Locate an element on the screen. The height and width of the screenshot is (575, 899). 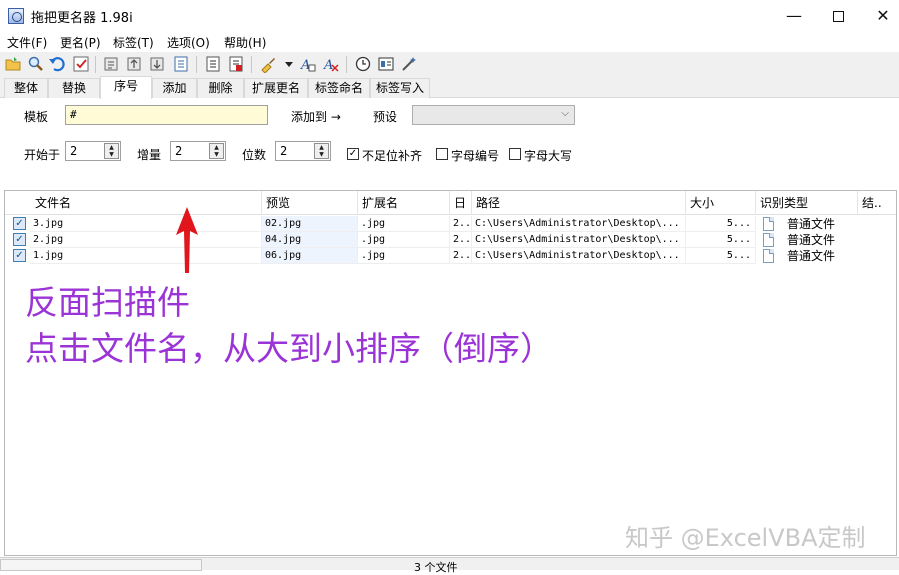
font-icon: A is located at coordinates (308, 64).